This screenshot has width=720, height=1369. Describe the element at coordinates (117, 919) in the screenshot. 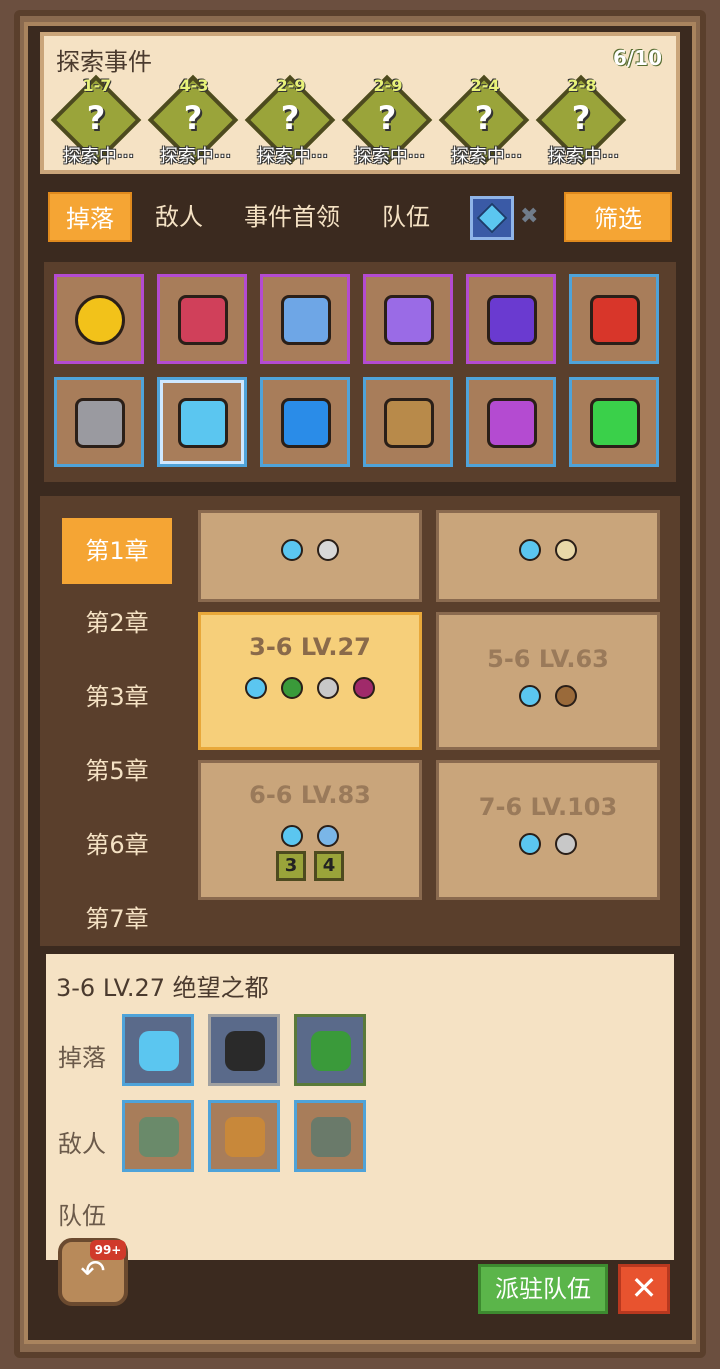

I see `chapter-tab: 第7章` at that location.